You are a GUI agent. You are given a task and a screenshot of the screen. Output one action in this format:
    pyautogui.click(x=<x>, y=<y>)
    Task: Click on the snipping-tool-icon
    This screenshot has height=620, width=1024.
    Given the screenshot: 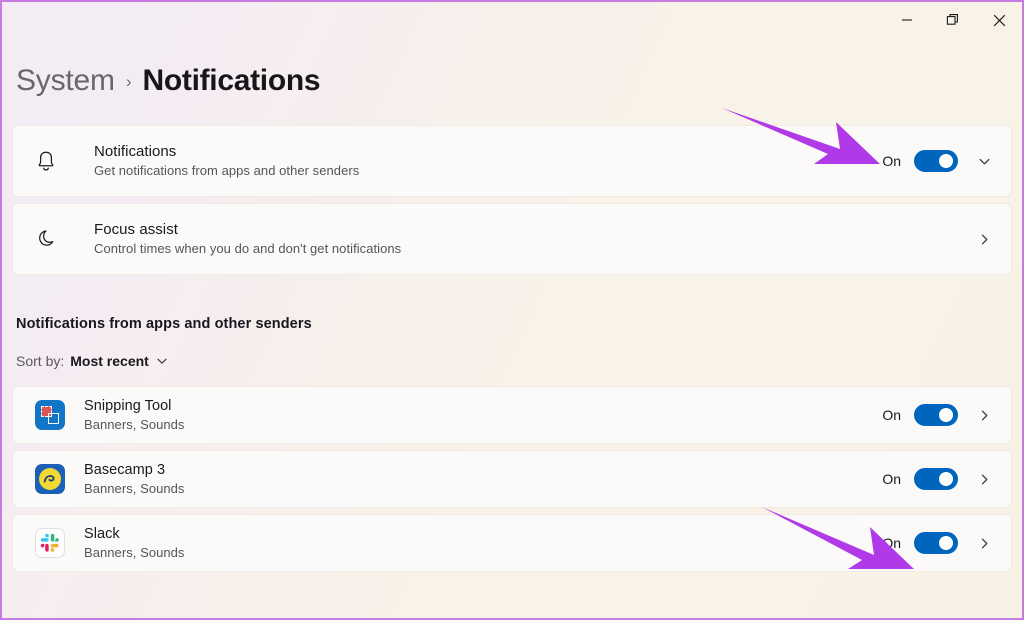 What is the action you would take?
    pyautogui.click(x=50, y=415)
    